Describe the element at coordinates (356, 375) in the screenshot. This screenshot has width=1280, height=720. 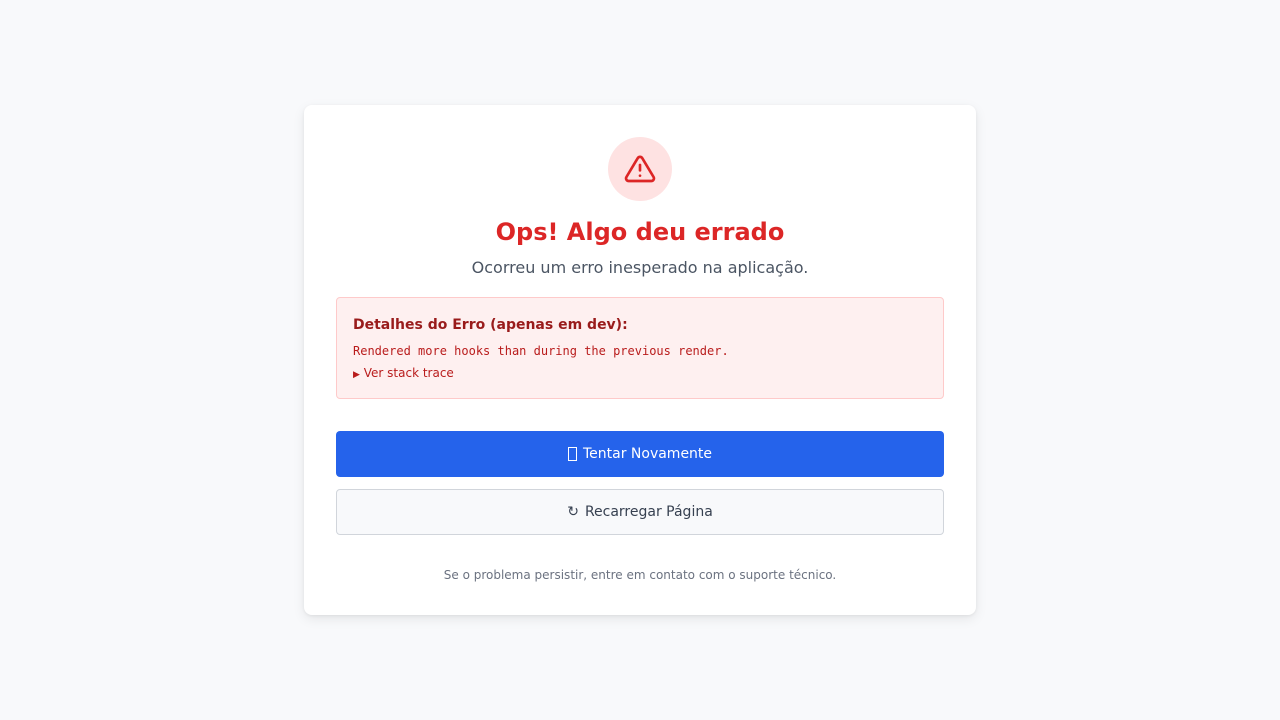
I see `disclosure-arrow-icon: ▶` at that location.